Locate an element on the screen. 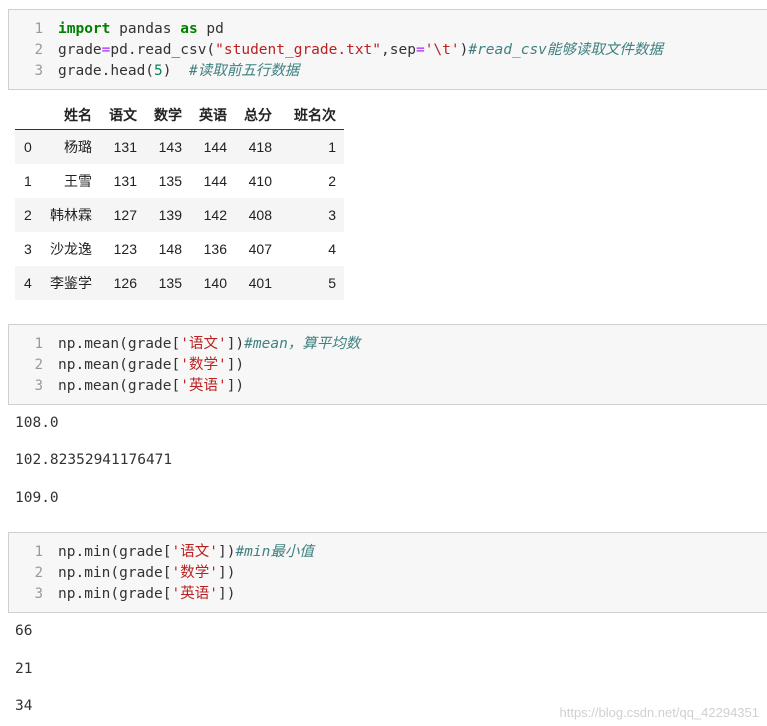  table-cell: 407 is located at coordinates (260, 249).